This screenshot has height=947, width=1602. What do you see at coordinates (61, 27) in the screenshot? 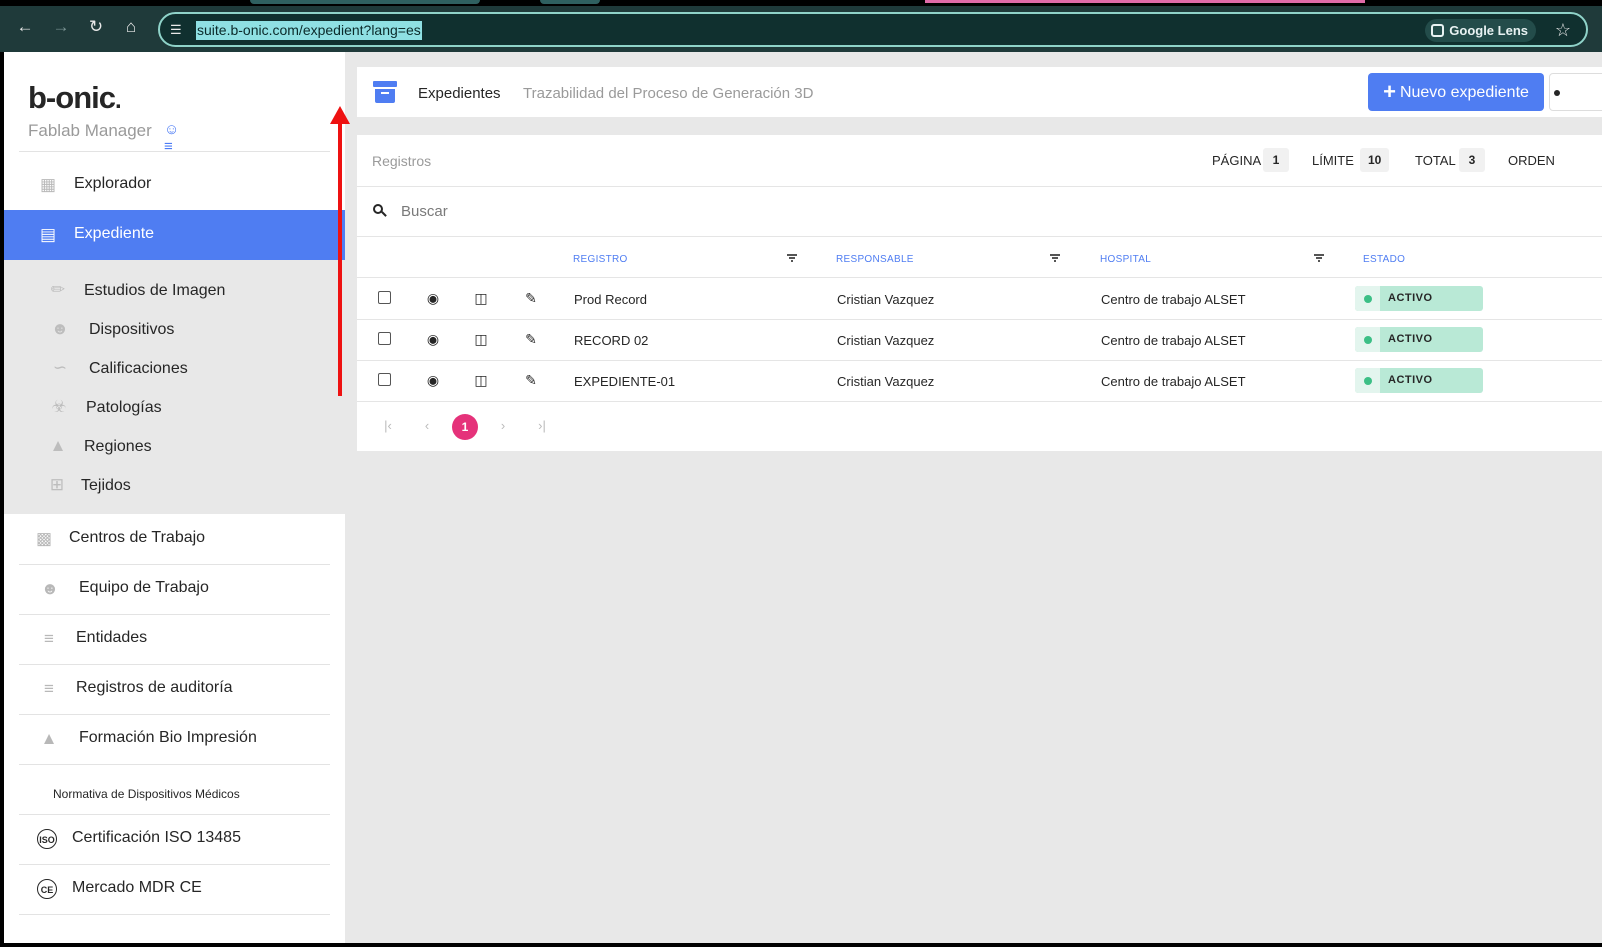
I see `forward-icon: →` at bounding box center [61, 27].